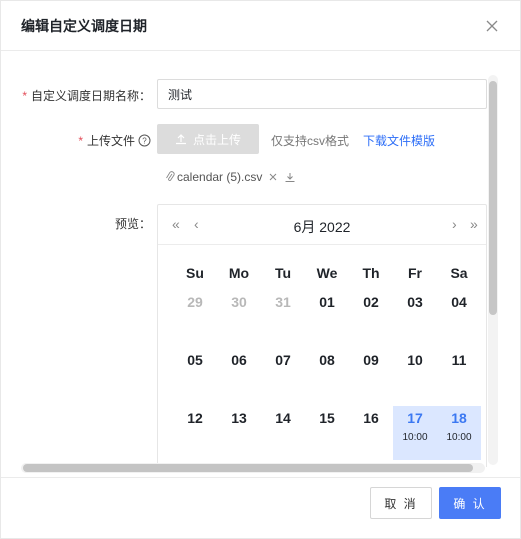 The height and width of the screenshot is (539, 521). I want to click on name-label-text: 自定义调度日期名称：, so click(90, 96).